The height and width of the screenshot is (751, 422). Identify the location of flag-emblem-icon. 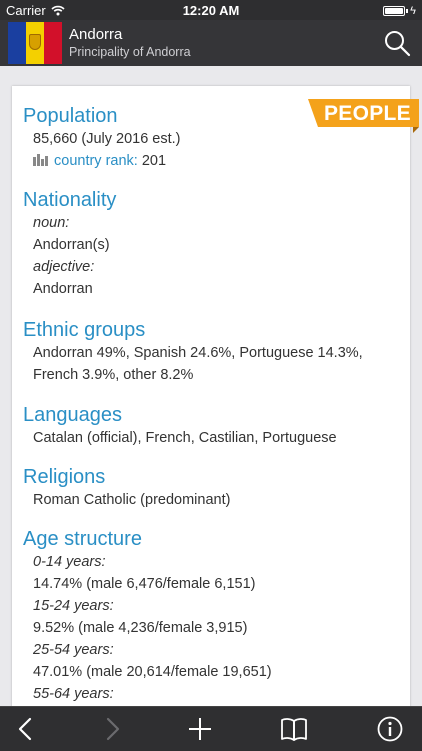
(35, 42).